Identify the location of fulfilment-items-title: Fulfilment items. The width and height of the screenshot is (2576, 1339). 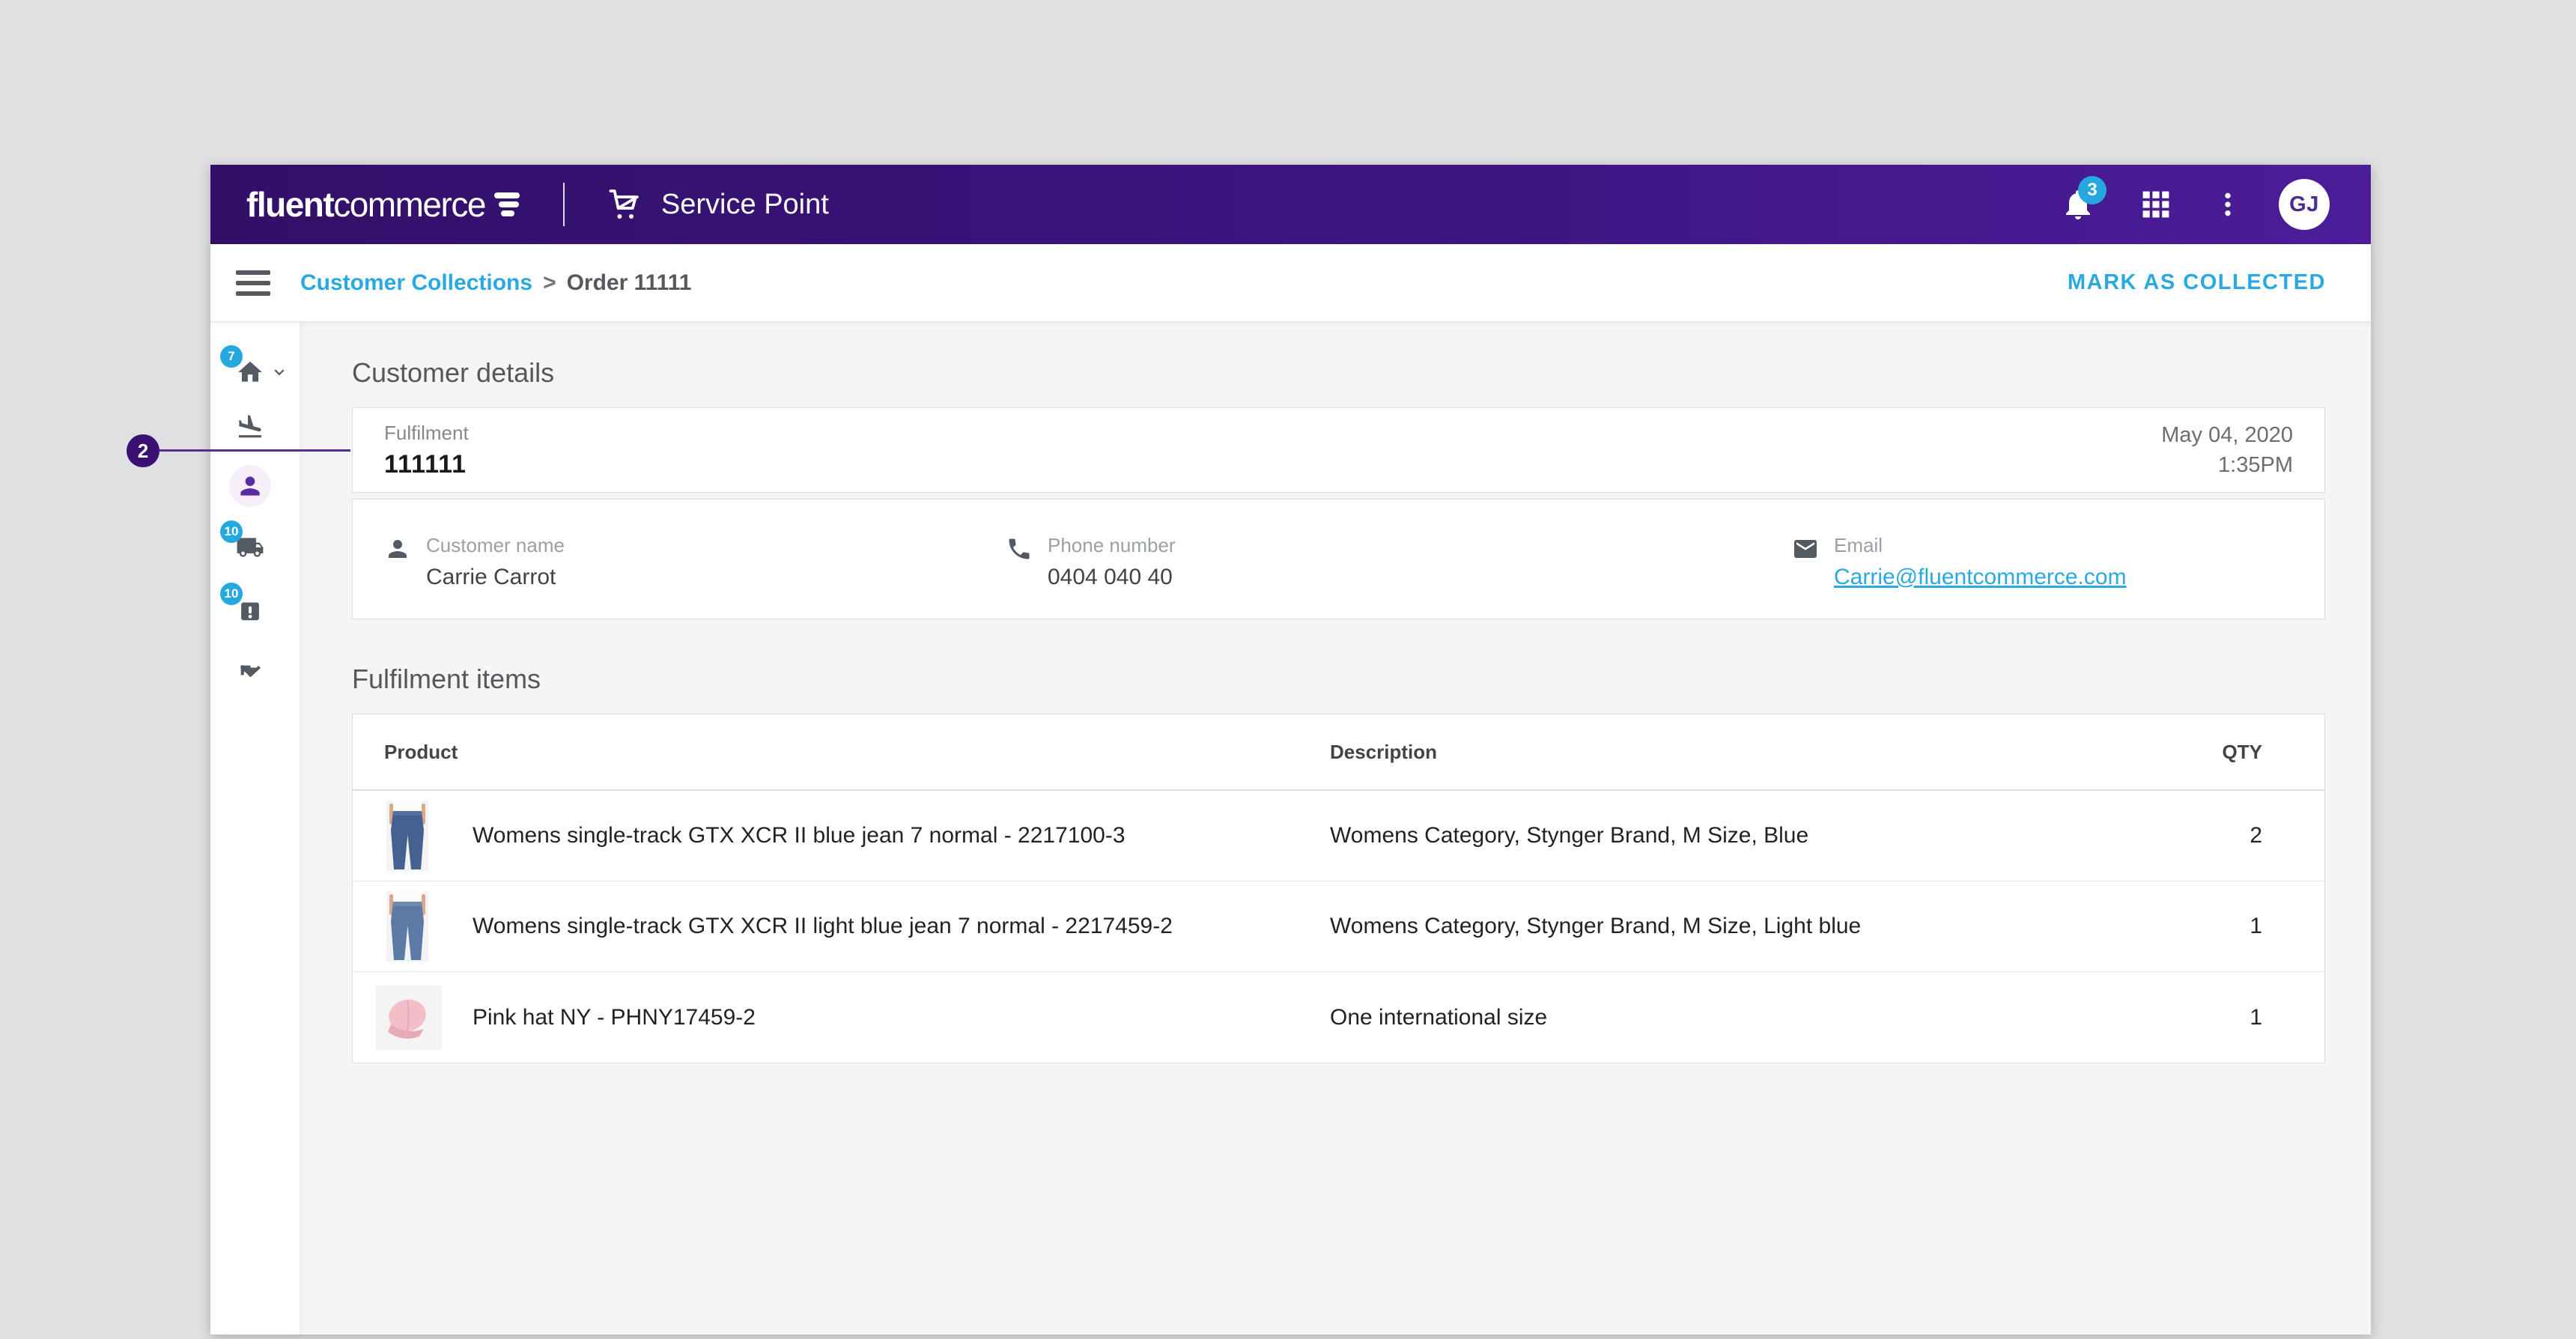
(446, 679).